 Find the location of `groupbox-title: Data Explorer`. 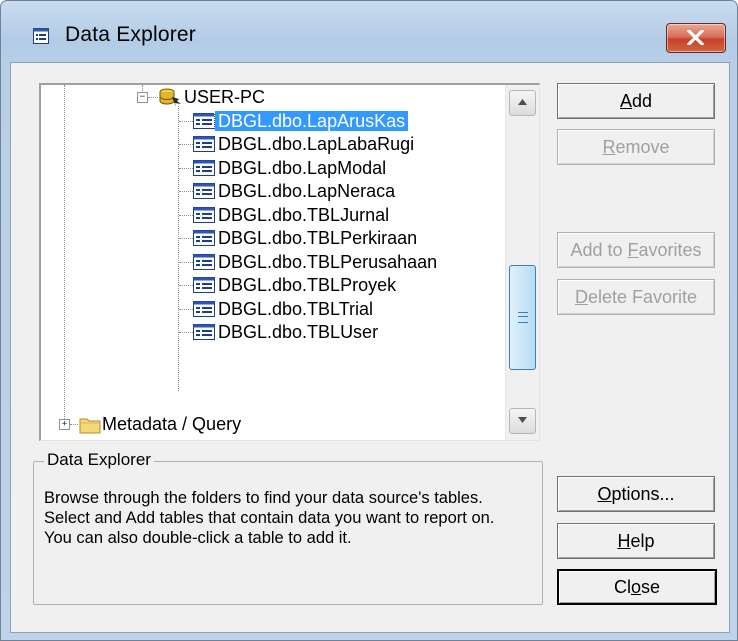

groupbox-title: Data Explorer is located at coordinates (99, 460).